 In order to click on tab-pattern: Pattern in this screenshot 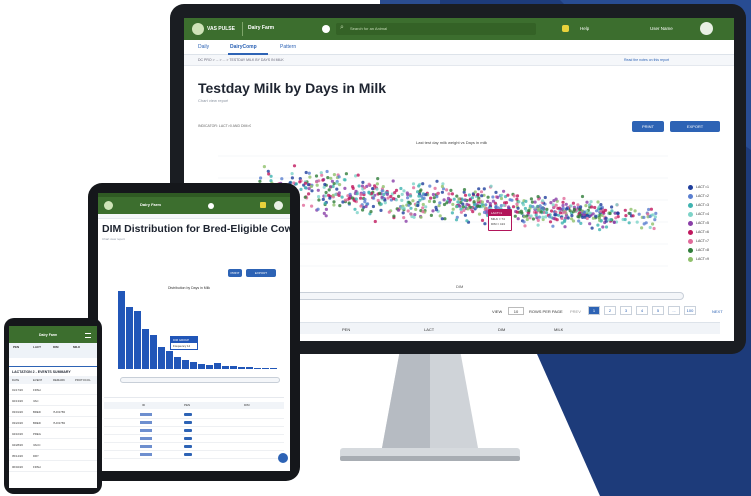, I will do `click(288, 47)`.